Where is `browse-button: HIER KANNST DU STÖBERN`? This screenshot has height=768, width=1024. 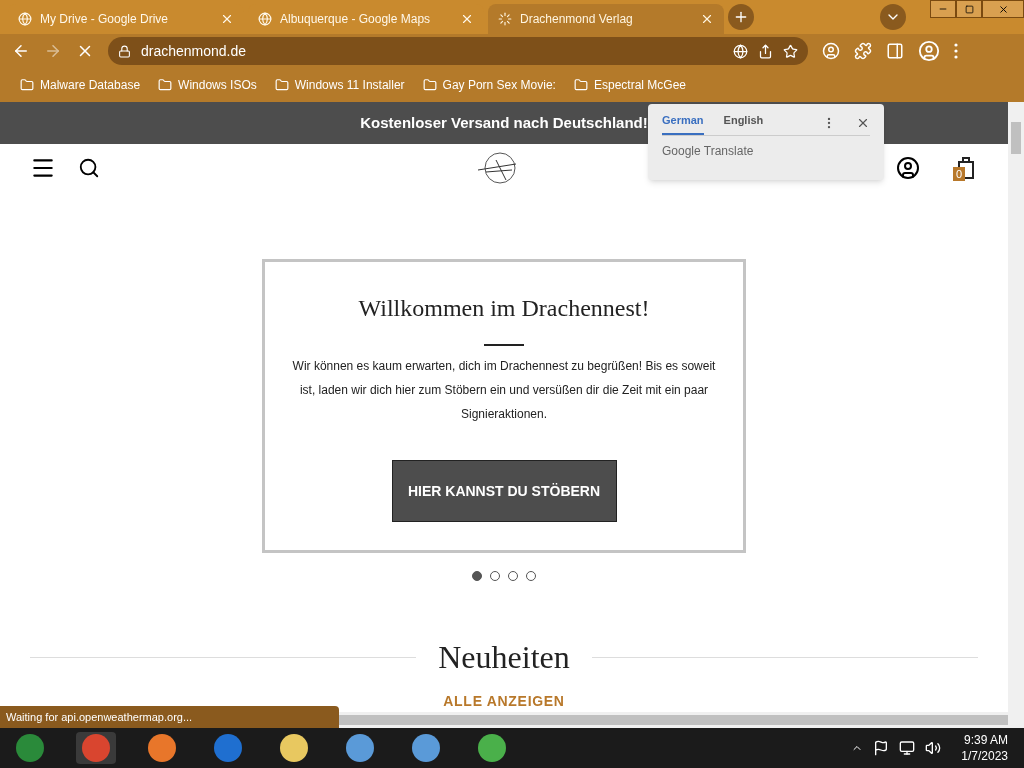
browse-button: HIER KANNST DU STÖBERN is located at coordinates (504, 491).